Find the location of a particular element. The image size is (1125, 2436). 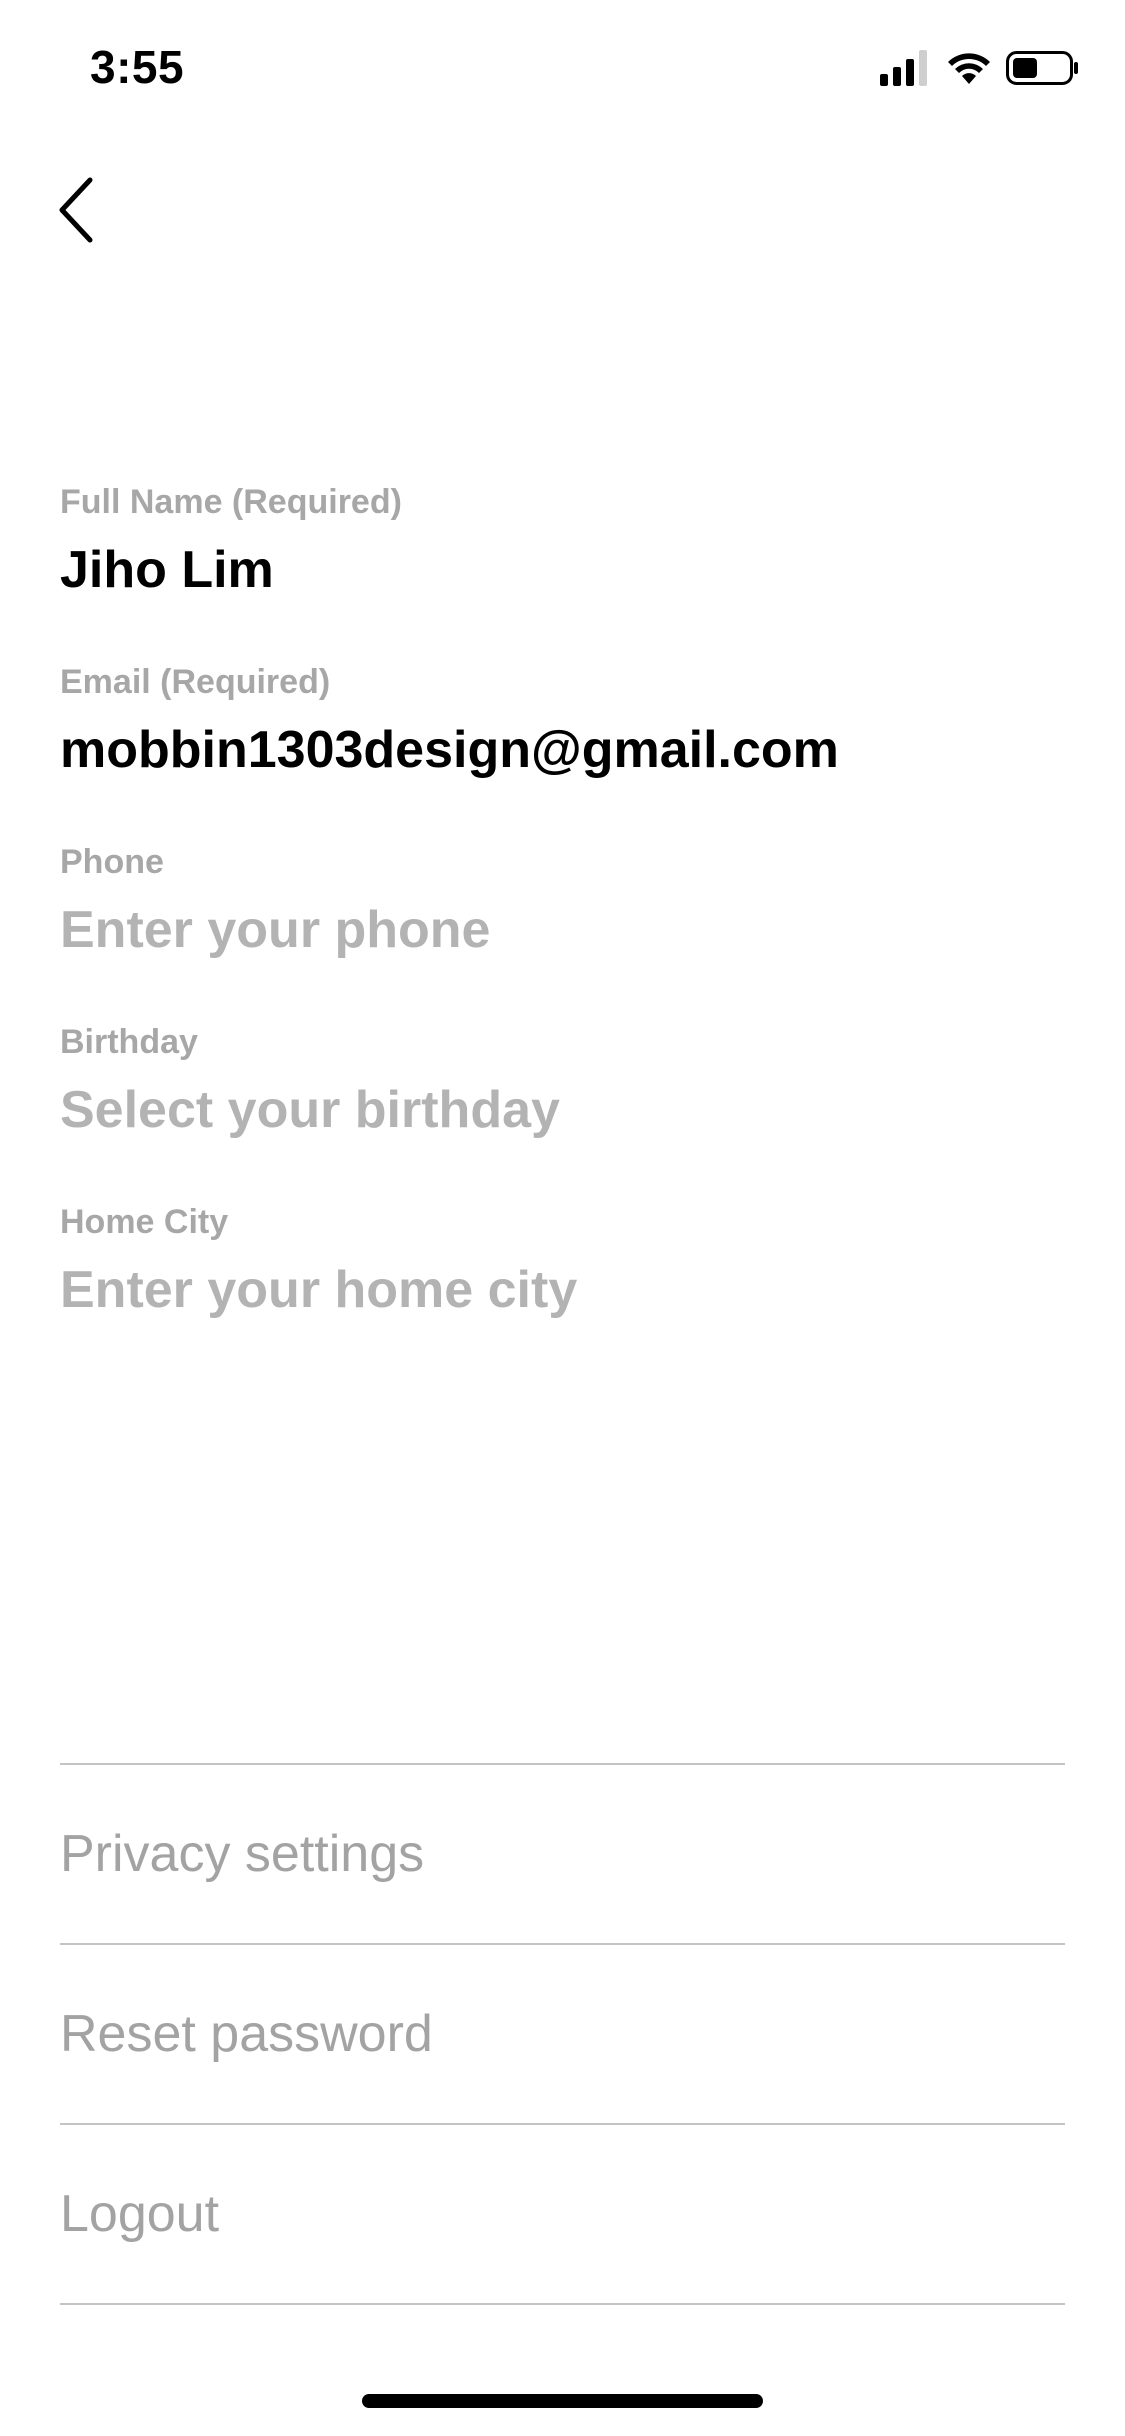

full-name-input: Jiho Lim is located at coordinates (562, 570).